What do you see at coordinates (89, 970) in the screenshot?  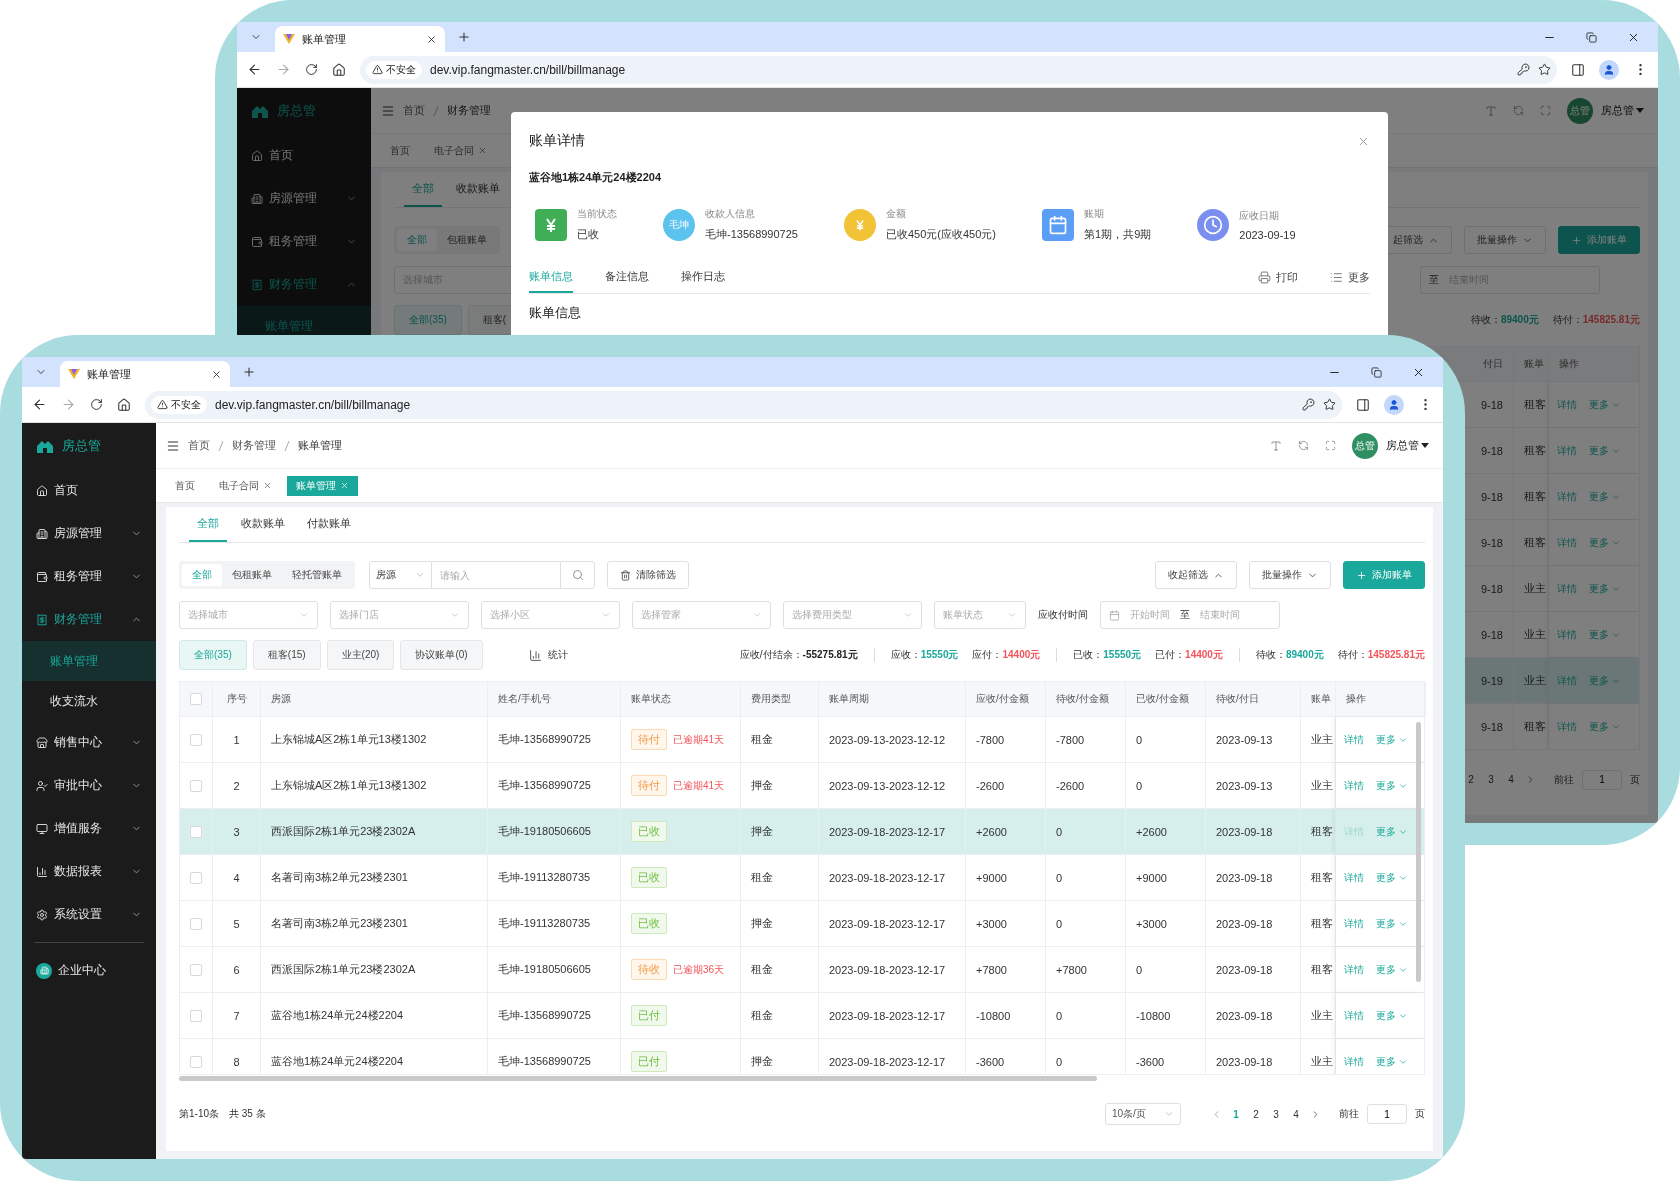 I see `sidebar-item: 企业中心` at bounding box center [89, 970].